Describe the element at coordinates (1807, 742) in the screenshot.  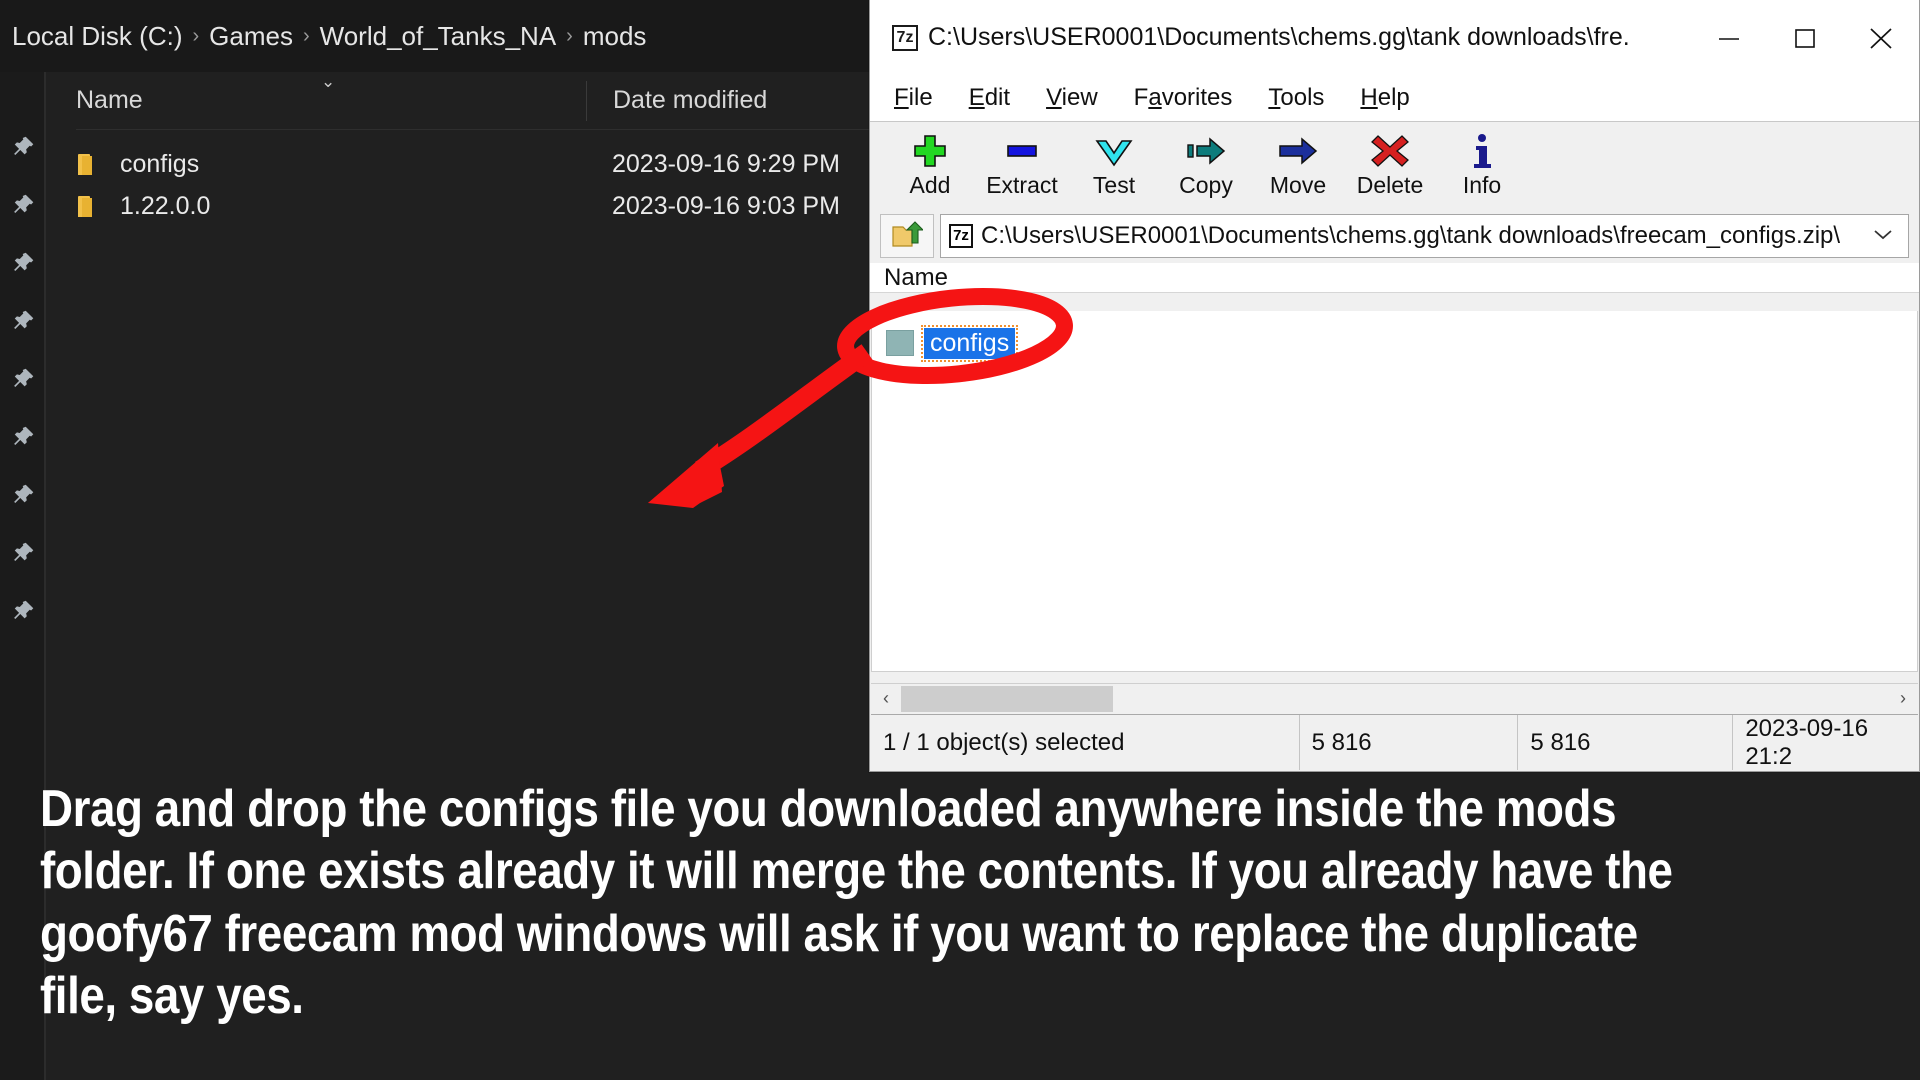
I see `status-modified: 2023-09-16 21:2` at that location.